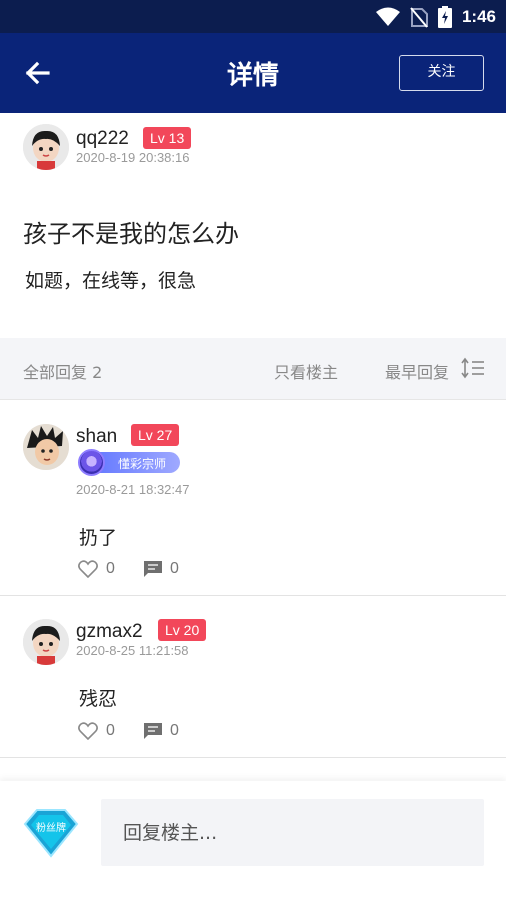 This screenshot has width=506, height=900. Describe the element at coordinates (167, 138) in the screenshot. I see `level-badge: Lv 13` at that location.